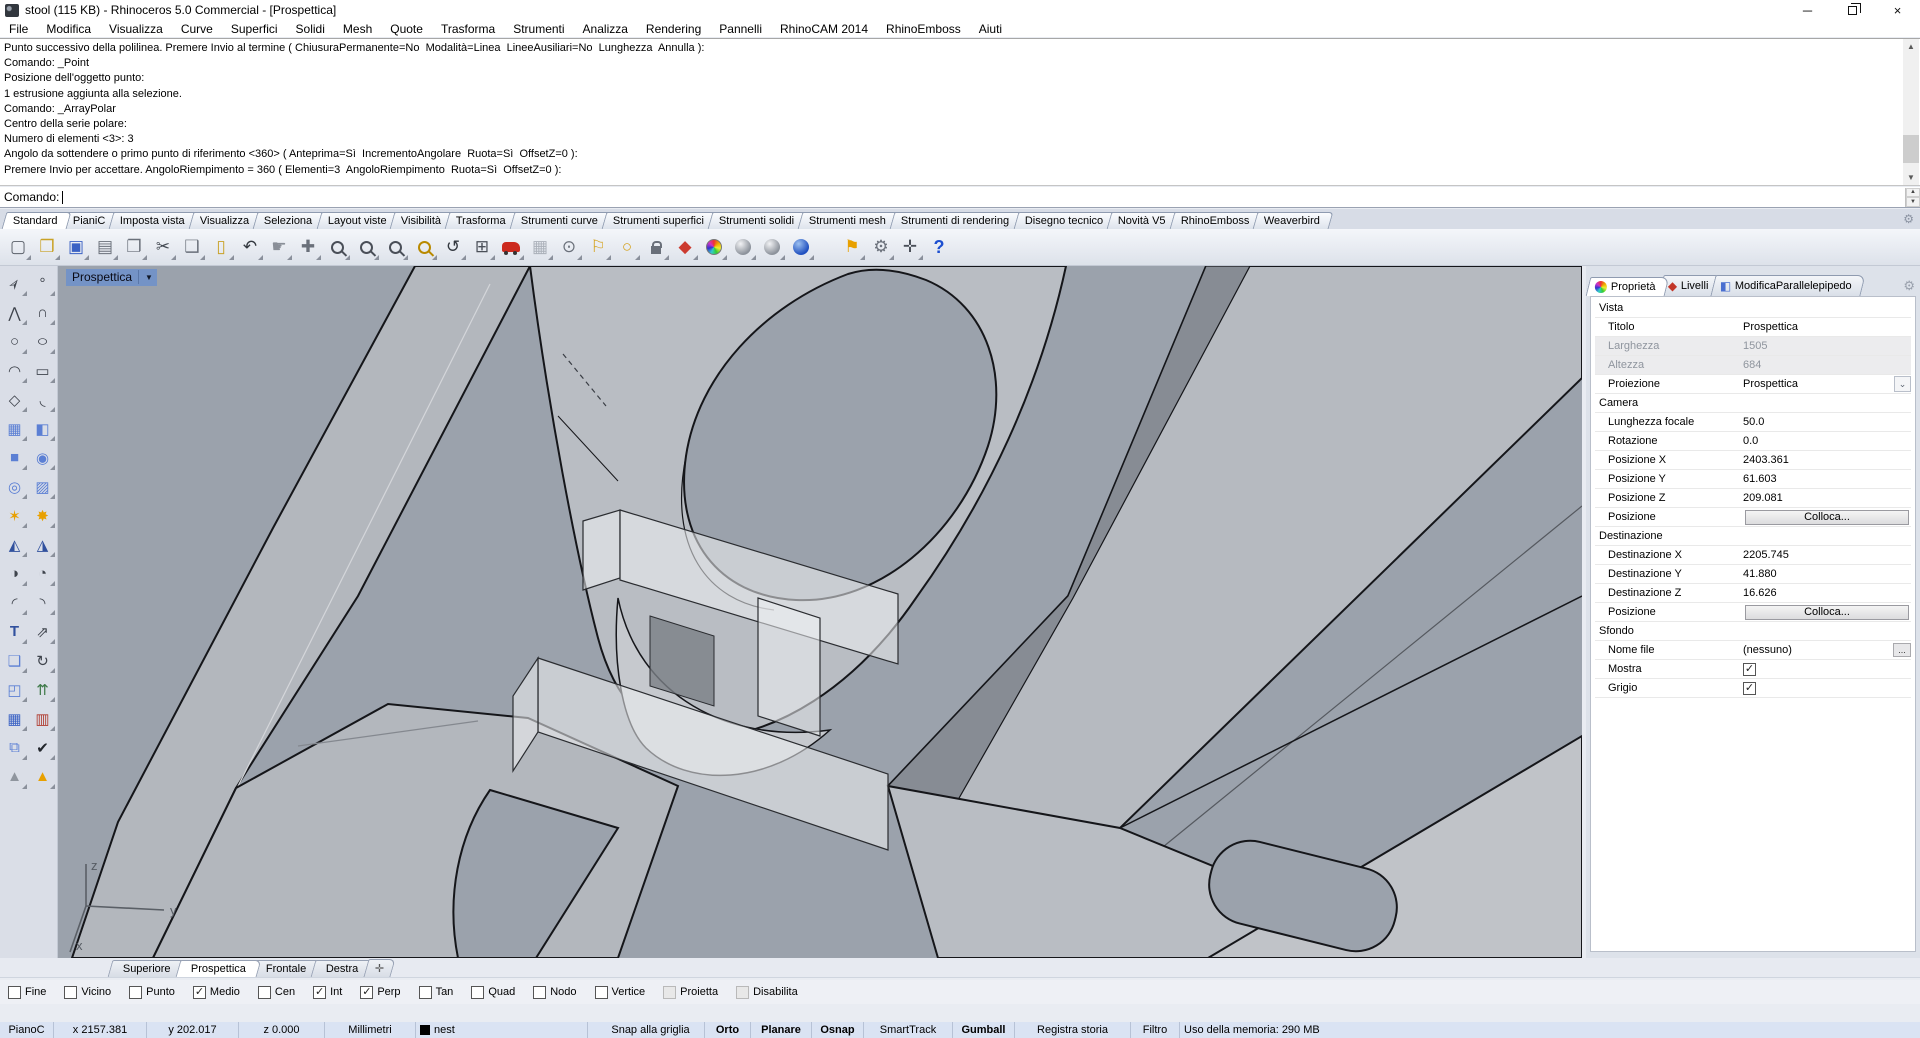  Describe the element at coordinates (619, 992) in the screenshot. I see `osnap-vertice: Vertice` at that location.